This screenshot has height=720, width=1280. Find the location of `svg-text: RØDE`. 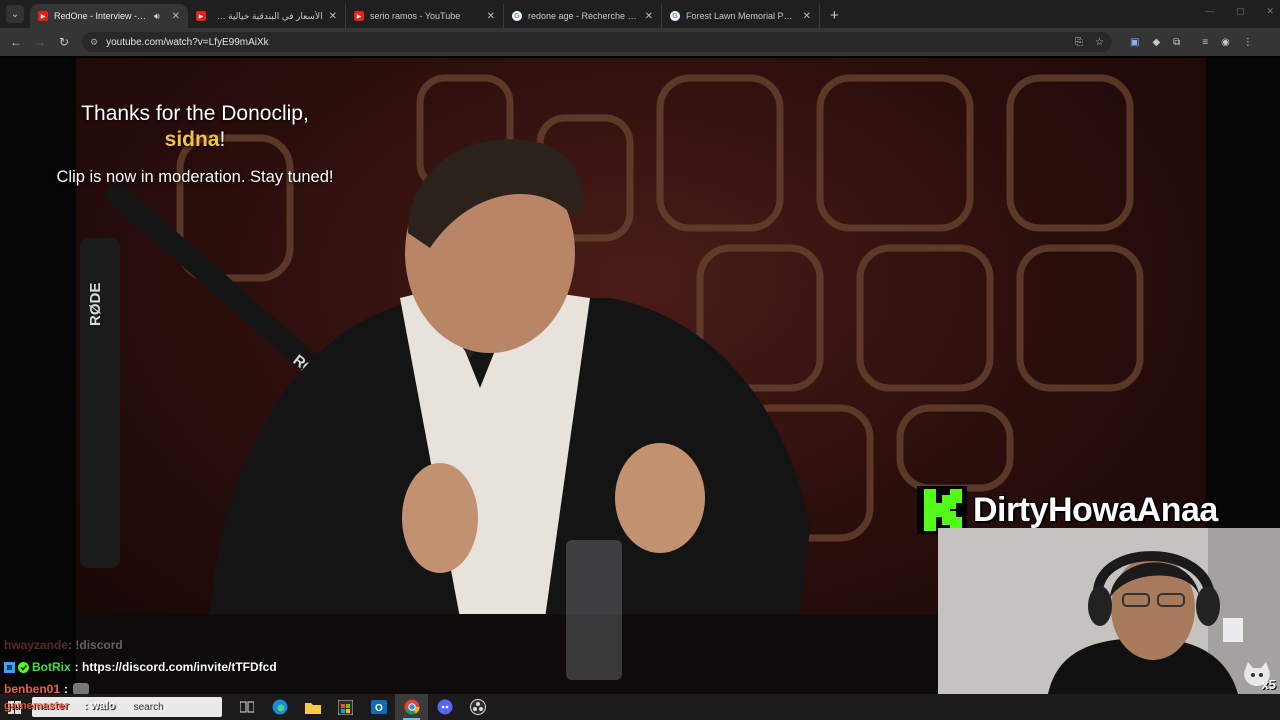

svg-text: RØDE is located at coordinates (95, 304).